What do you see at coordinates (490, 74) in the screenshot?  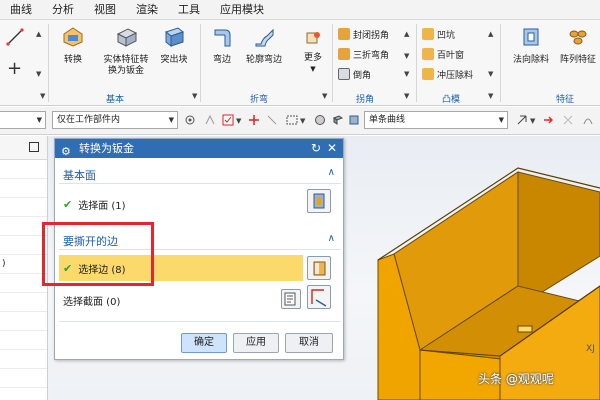 I see `convex-scroll-down-icon: ▼` at bounding box center [490, 74].